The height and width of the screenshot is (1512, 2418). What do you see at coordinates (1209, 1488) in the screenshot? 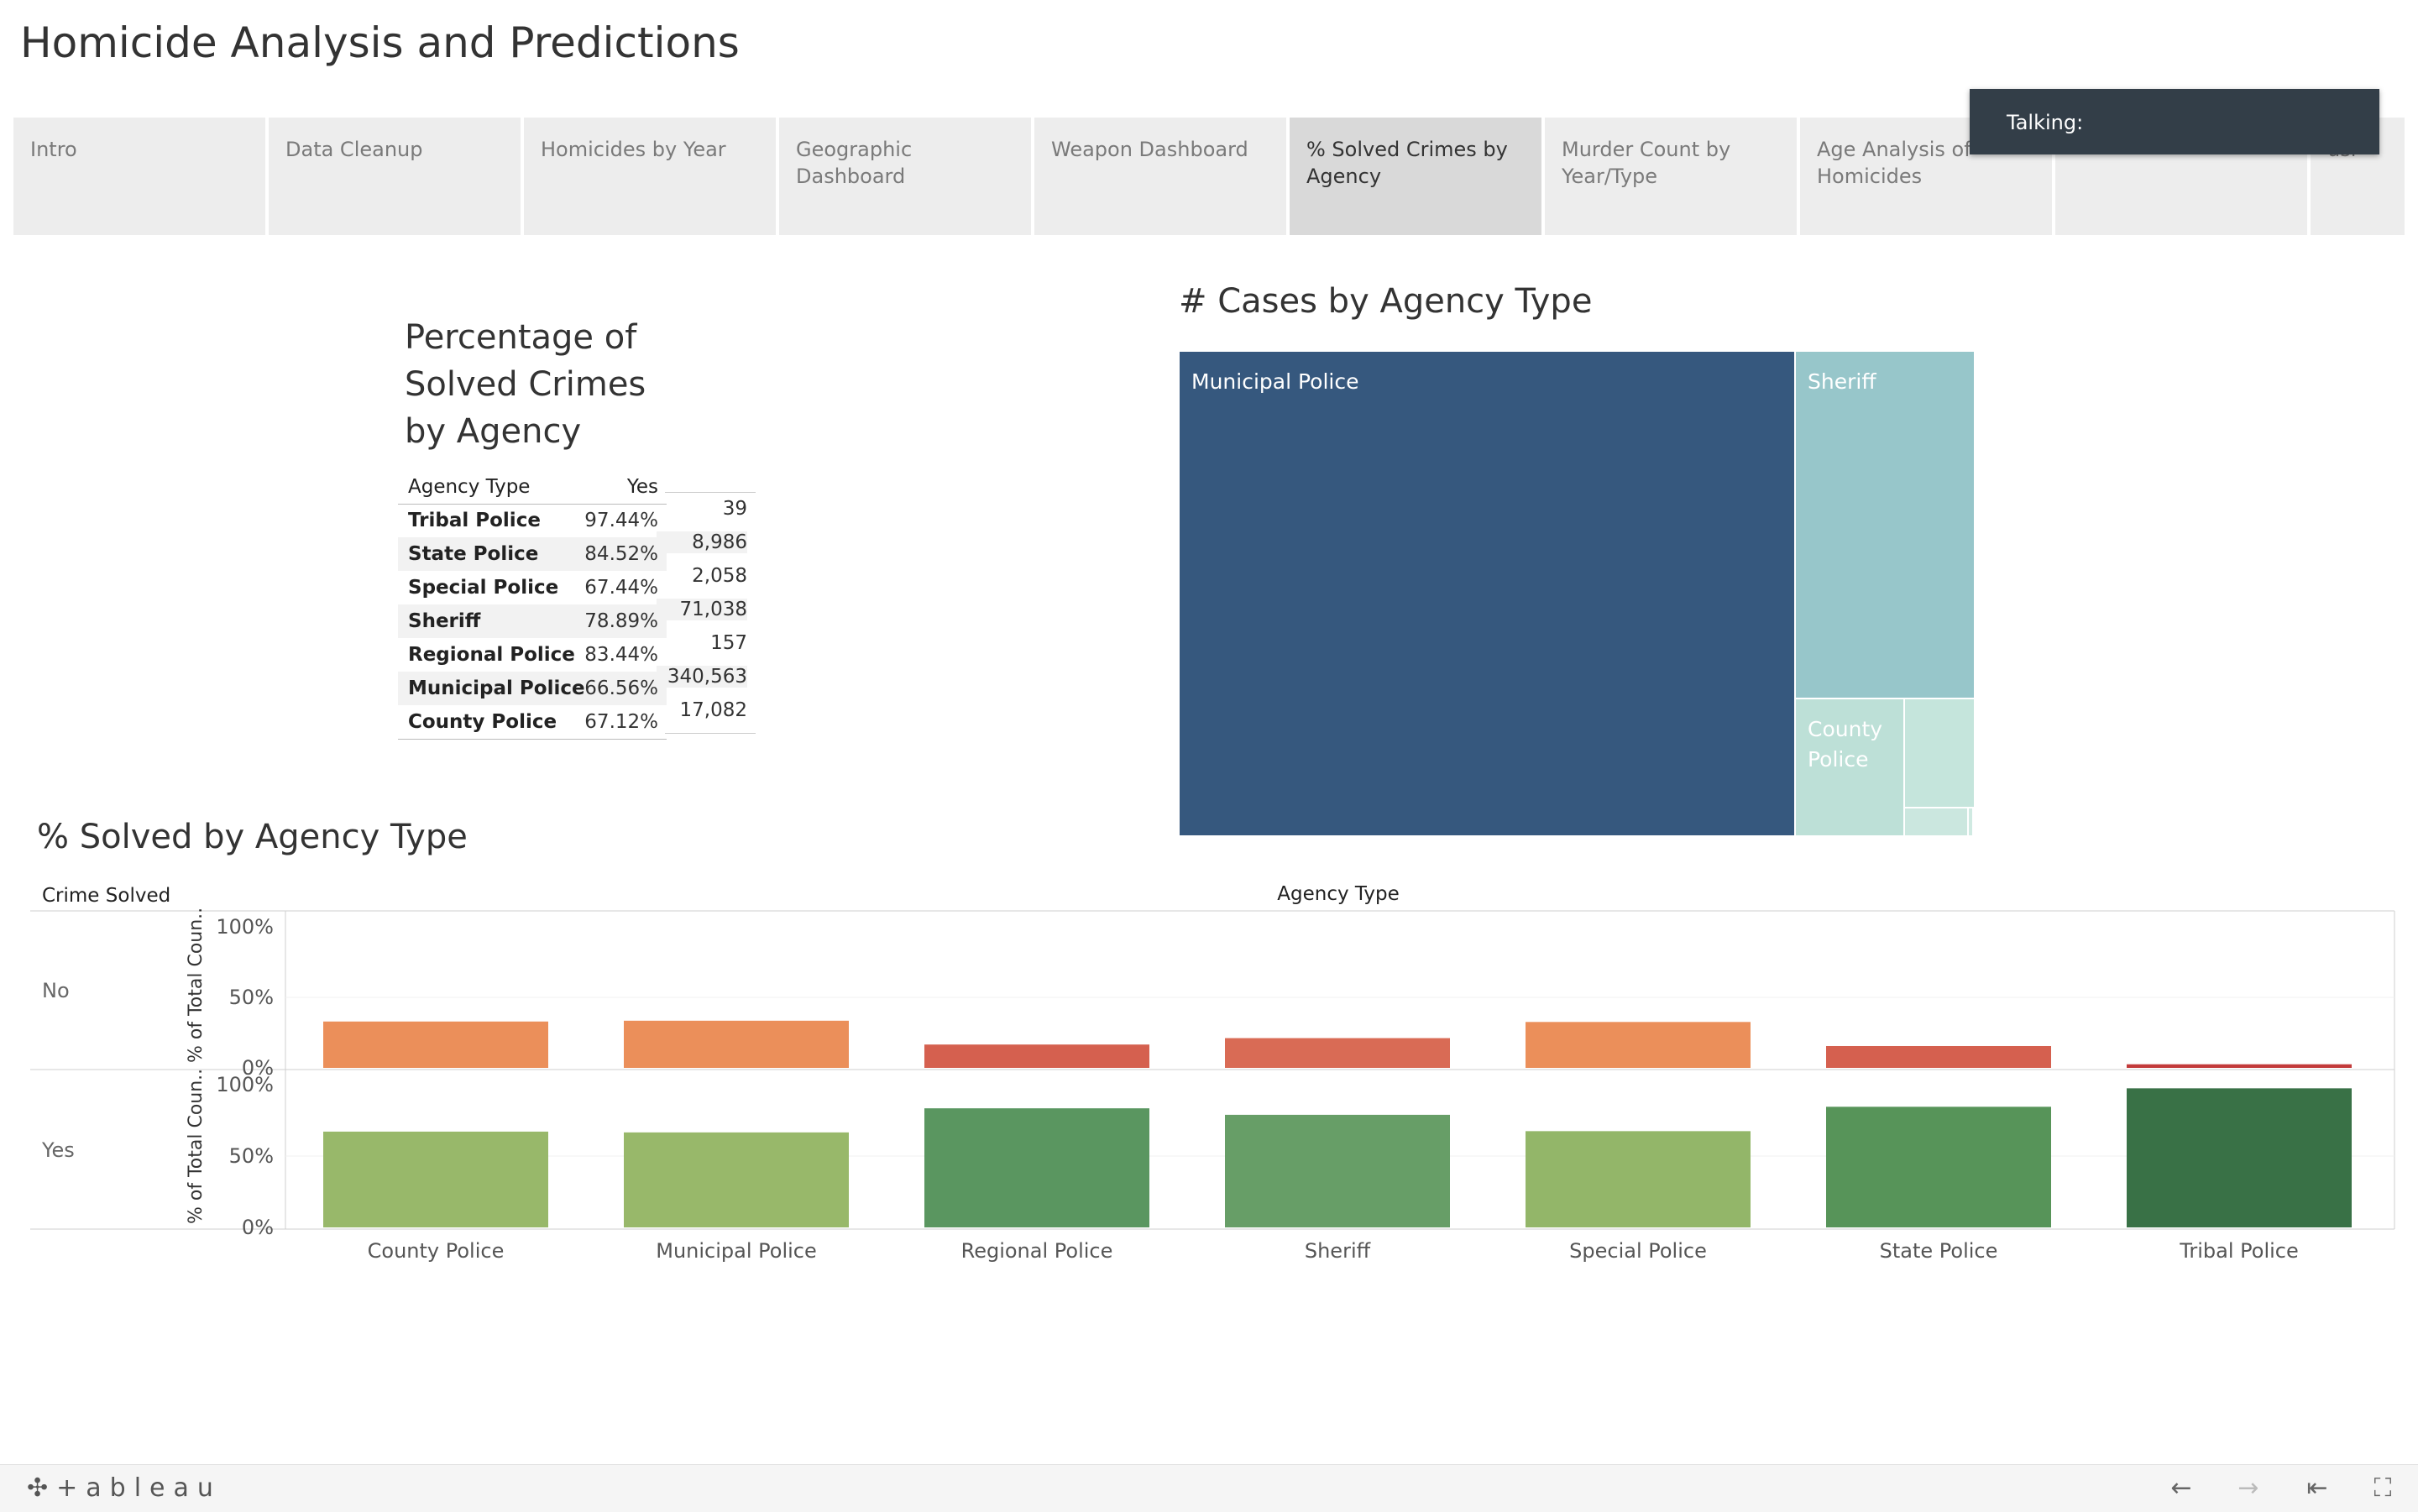
I see `bottom-toolbar: ✣+ableau ← → ⇤ ⛶` at bounding box center [1209, 1488].